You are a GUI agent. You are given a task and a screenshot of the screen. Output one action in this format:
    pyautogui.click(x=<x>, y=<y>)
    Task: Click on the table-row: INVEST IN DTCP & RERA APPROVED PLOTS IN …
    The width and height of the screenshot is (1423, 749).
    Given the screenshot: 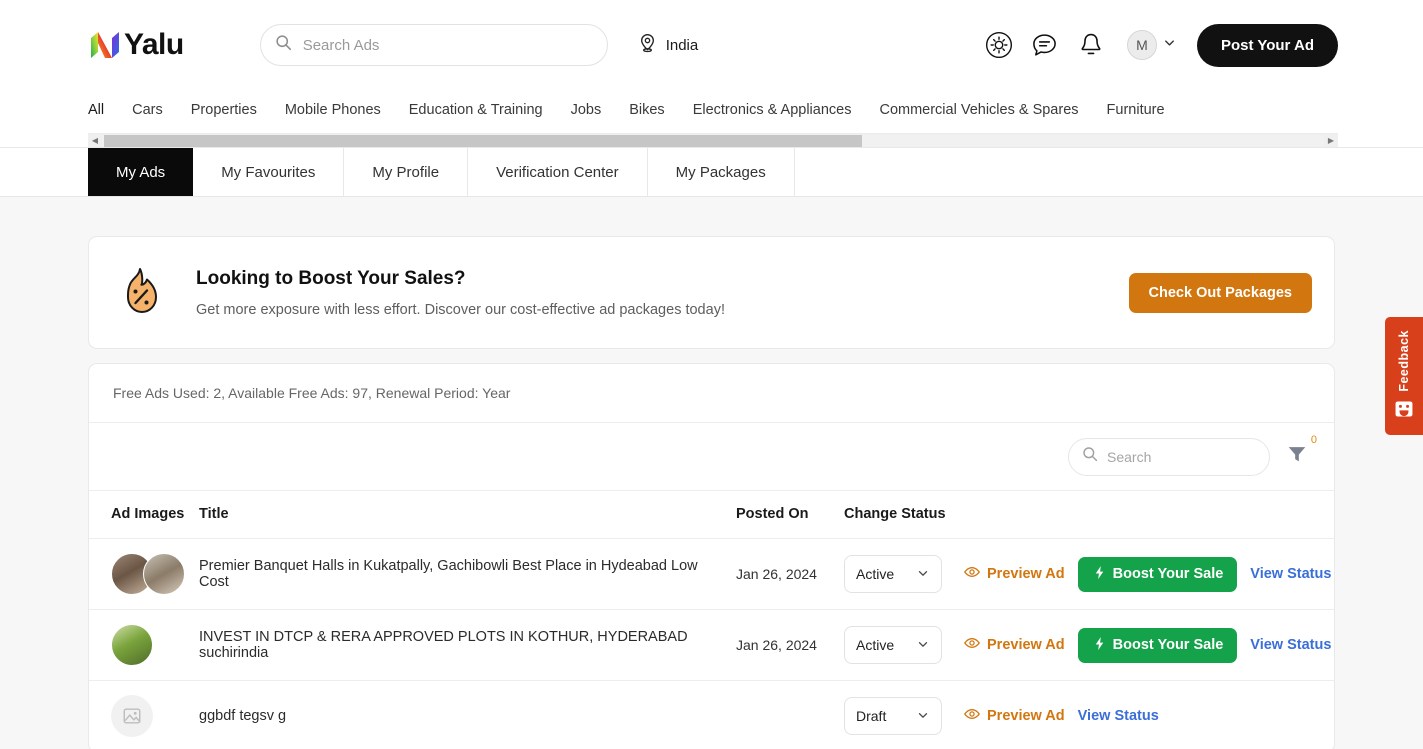 What is the action you would take?
    pyautogui.click(x=711, y=645)
    